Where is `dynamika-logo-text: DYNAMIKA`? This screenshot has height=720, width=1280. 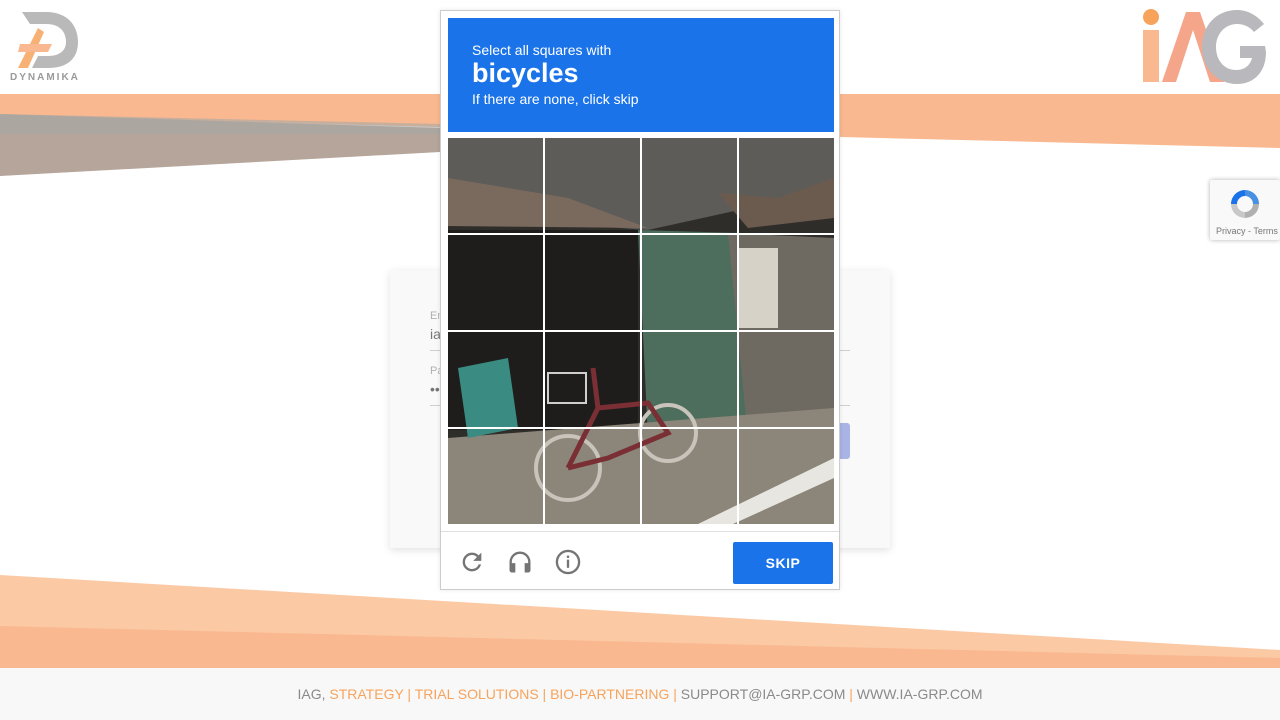
dynamika-logo-text: DYNAMIKA is located at coordinates (45, 77).